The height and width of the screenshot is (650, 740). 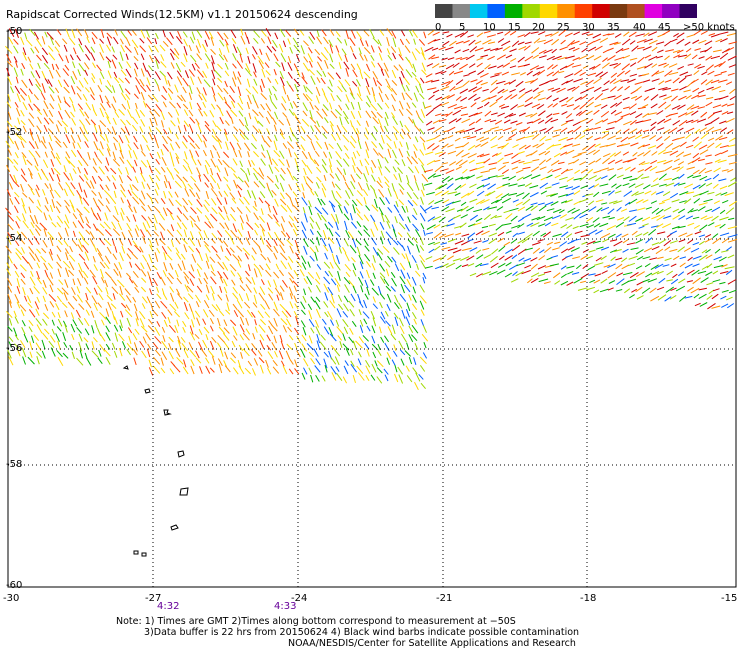 What do you see at coordinates (14, 348) in the screenshot?
I see `lat-label: -56` at bounding box center [14, 348].